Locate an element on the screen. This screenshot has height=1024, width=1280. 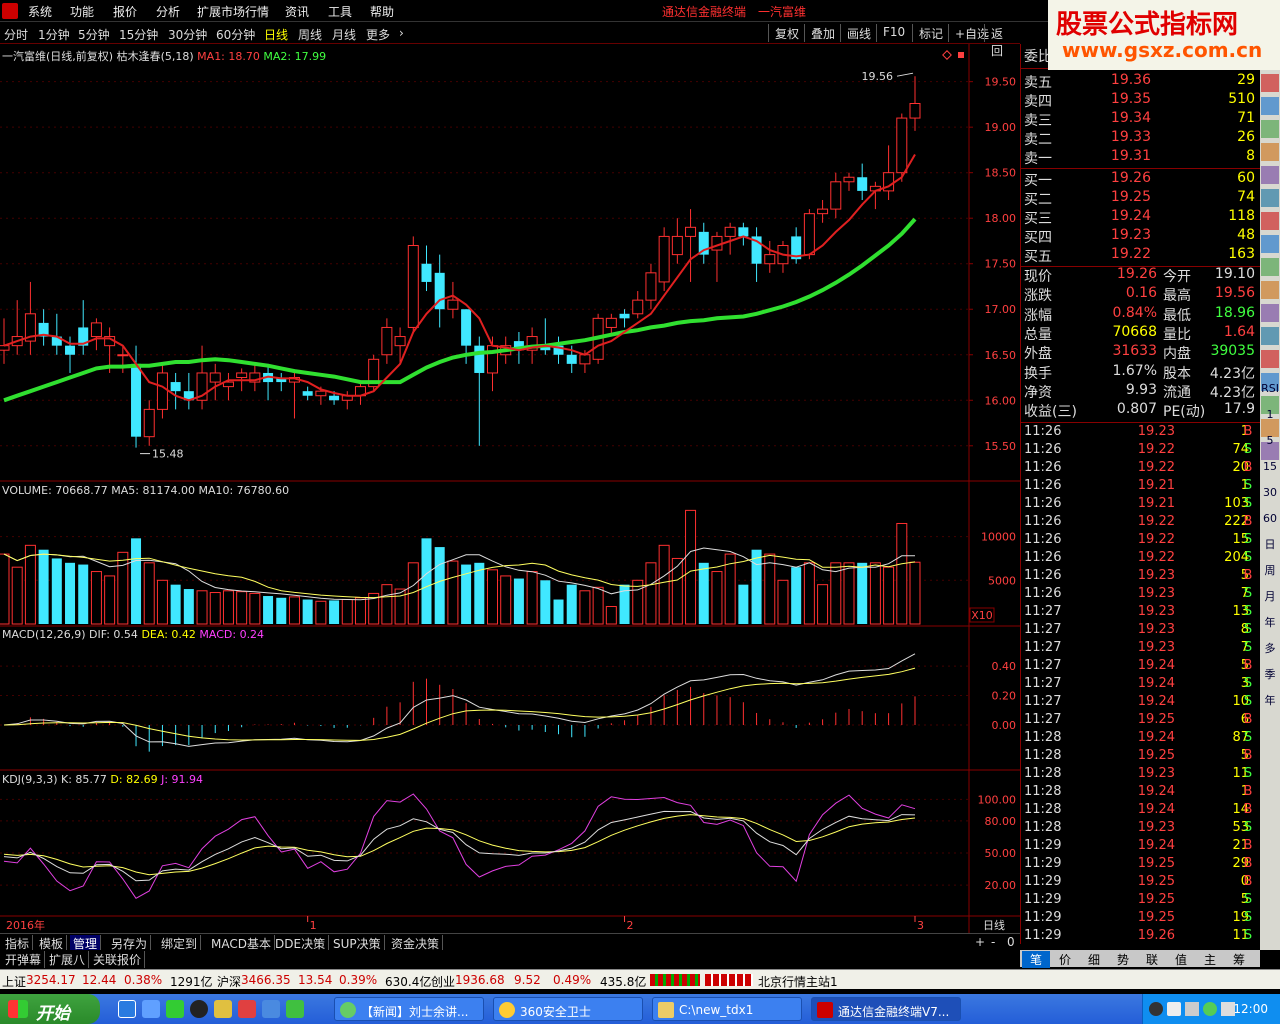
bottom-tab-8: 资金决策 is located at coordinates (416, 943).